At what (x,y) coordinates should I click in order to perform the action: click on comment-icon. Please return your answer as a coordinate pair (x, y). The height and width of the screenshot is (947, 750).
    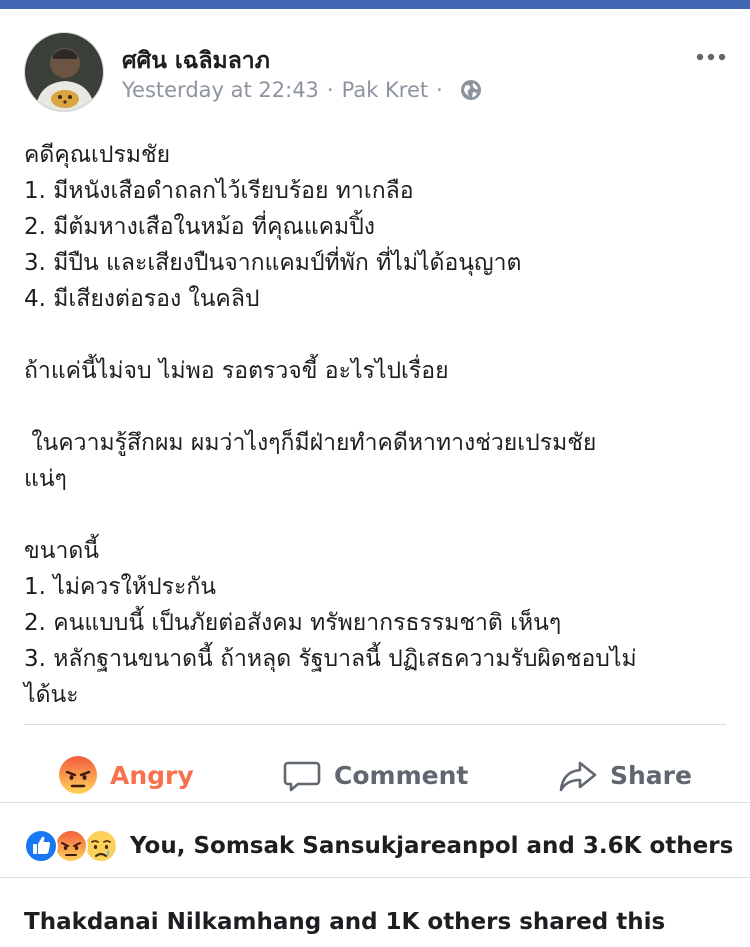
    Looking at the image, I should click on (302, 775).